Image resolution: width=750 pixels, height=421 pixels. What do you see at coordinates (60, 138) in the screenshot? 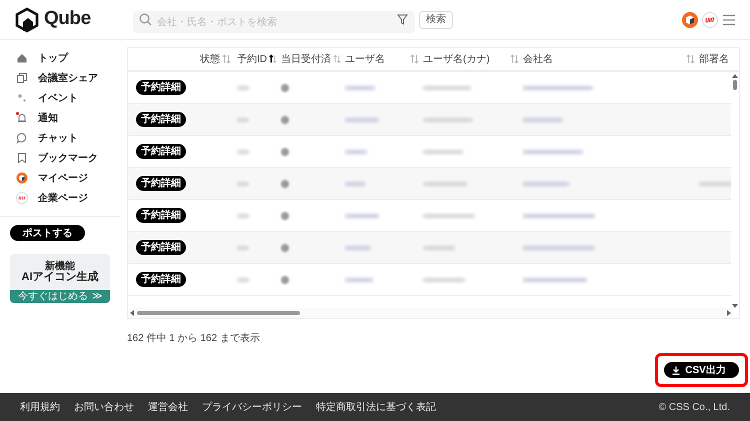
I see `nav-item: チャット` at bounding box center [60, 138].